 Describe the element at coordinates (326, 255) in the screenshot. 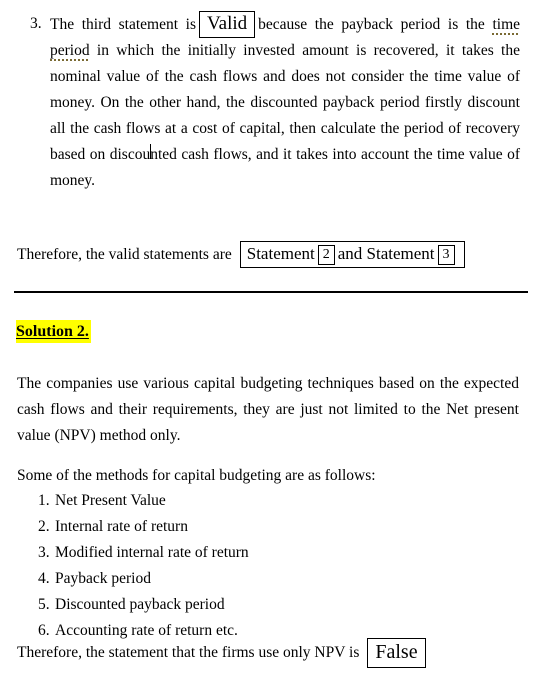

I see `statement-number-first: 2` at that location.